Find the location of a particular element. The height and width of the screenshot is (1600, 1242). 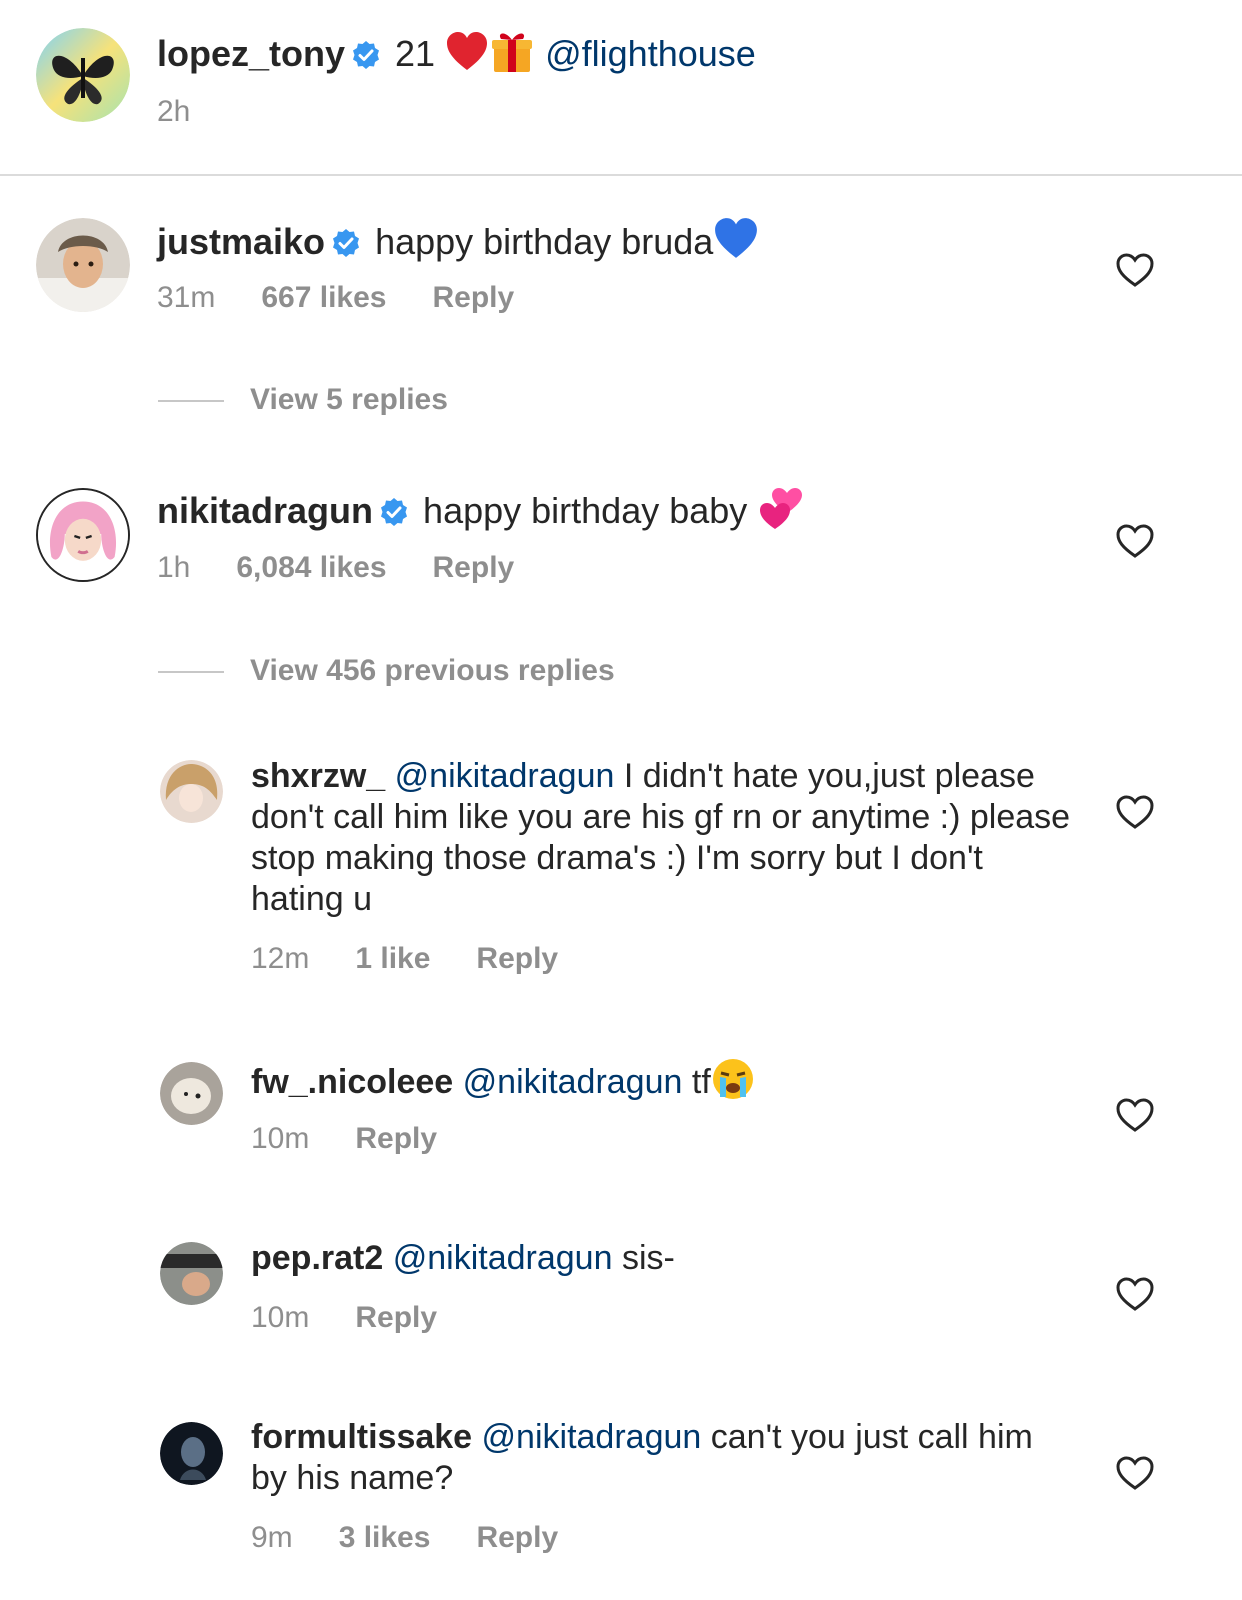

reply-text: tf is located at coordinates (701, 1082).